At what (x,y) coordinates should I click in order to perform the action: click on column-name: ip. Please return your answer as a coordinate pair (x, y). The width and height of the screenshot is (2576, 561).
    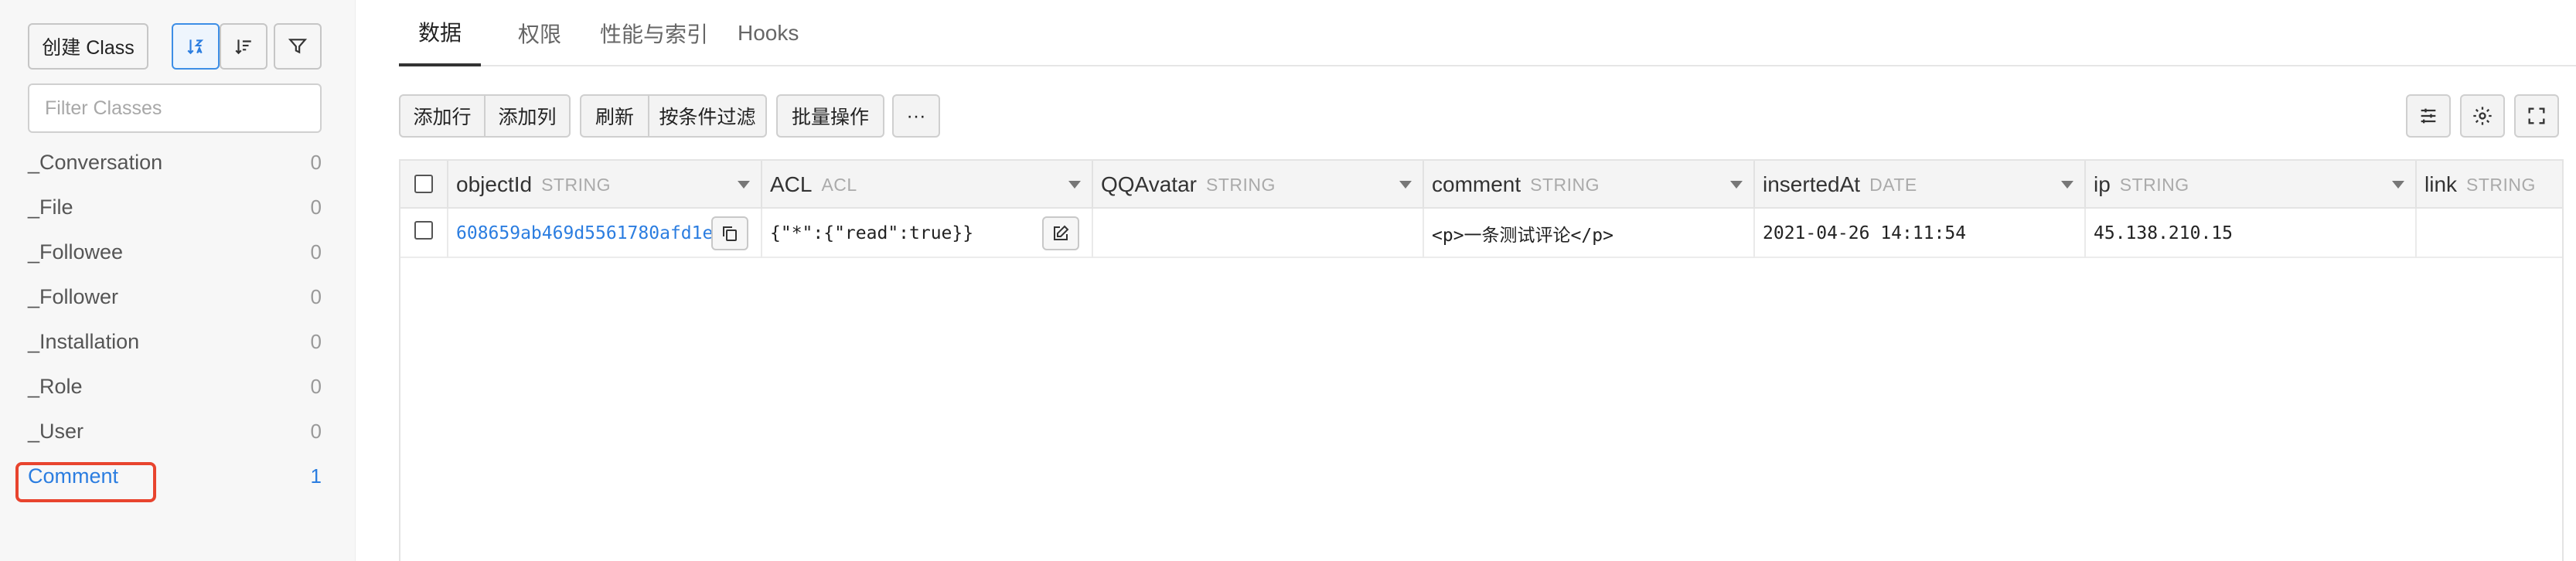
    Looking at the image, I should click on (2102, 184).